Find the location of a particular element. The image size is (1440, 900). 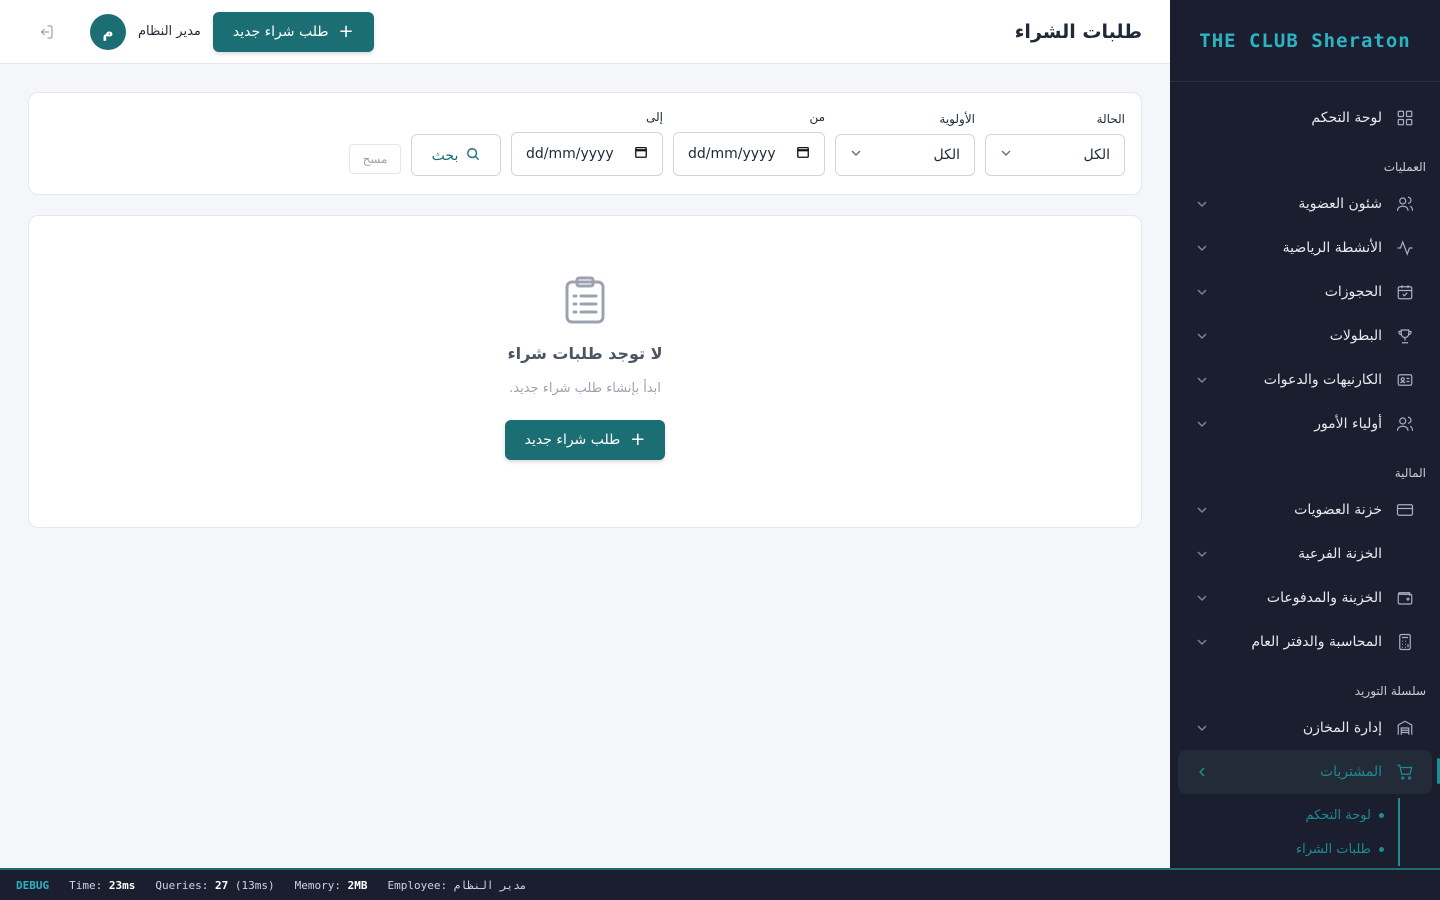

to-date-filter: إلى dd/mm/yyyy is located at coordinates (587, 143).